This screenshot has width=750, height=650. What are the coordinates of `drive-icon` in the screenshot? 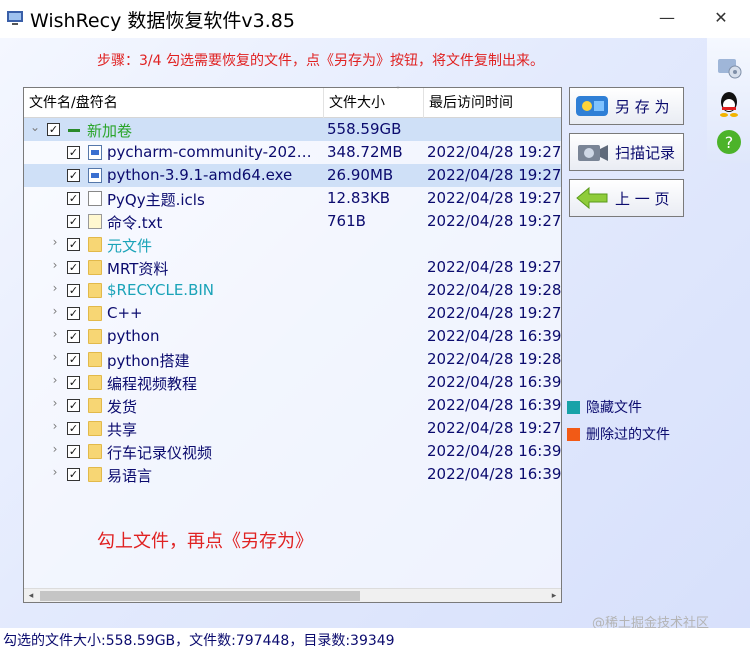 It's located at (74, 130).